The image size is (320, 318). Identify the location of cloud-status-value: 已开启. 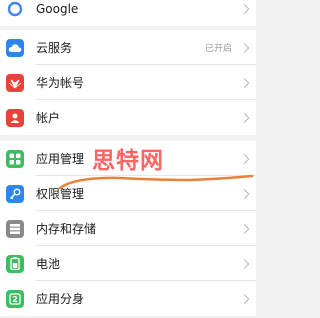
(218, 49).